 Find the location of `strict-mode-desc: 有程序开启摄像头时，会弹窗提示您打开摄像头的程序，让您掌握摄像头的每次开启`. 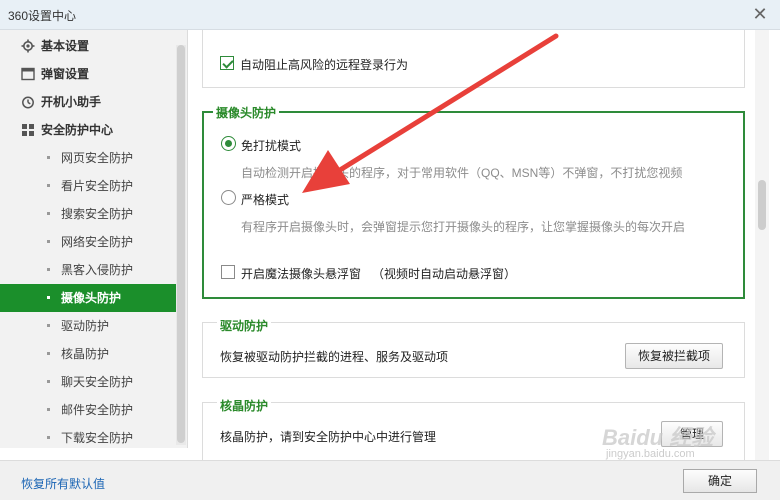

strict-mode-desc: 有程序开启摄像头时，会弹窗提示您打开摄像头的程序，让您掌握摄像头的每次开启 is located at coordinates (463, 227).